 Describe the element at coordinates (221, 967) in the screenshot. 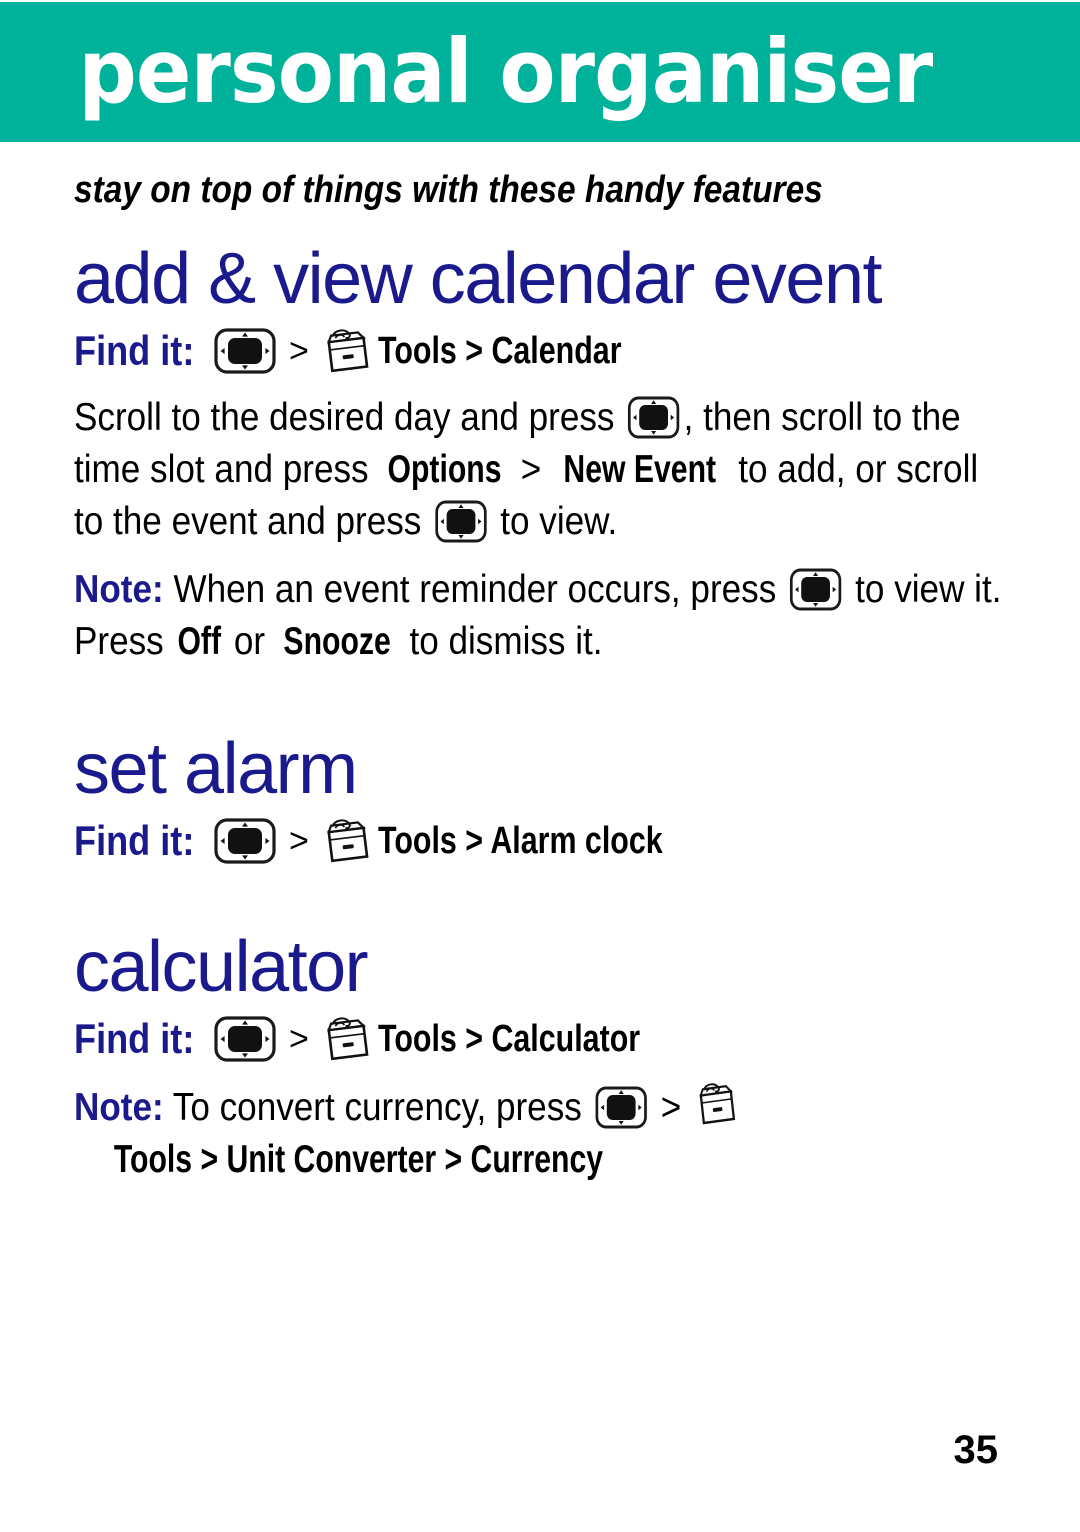

I see `section-heading-calculator: calculator` at that location.